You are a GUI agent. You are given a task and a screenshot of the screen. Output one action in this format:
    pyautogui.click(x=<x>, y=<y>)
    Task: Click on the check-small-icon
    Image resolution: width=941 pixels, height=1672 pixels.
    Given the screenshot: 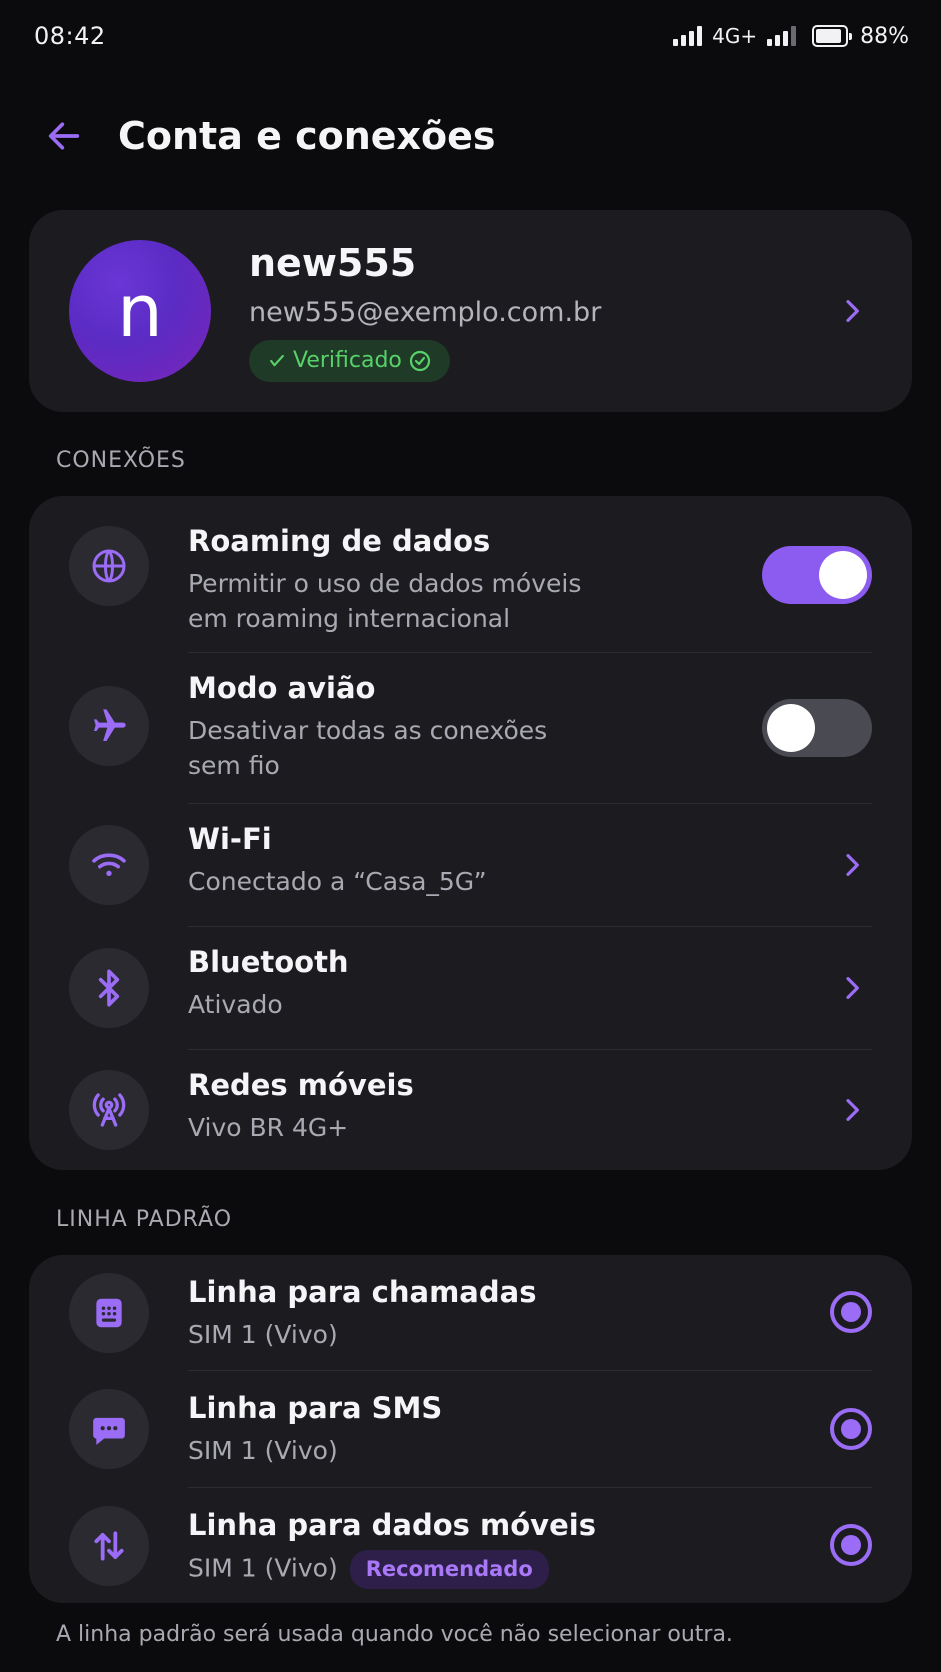 What is the action you would take?
    pyautogui.click(x=277, y=360)
    